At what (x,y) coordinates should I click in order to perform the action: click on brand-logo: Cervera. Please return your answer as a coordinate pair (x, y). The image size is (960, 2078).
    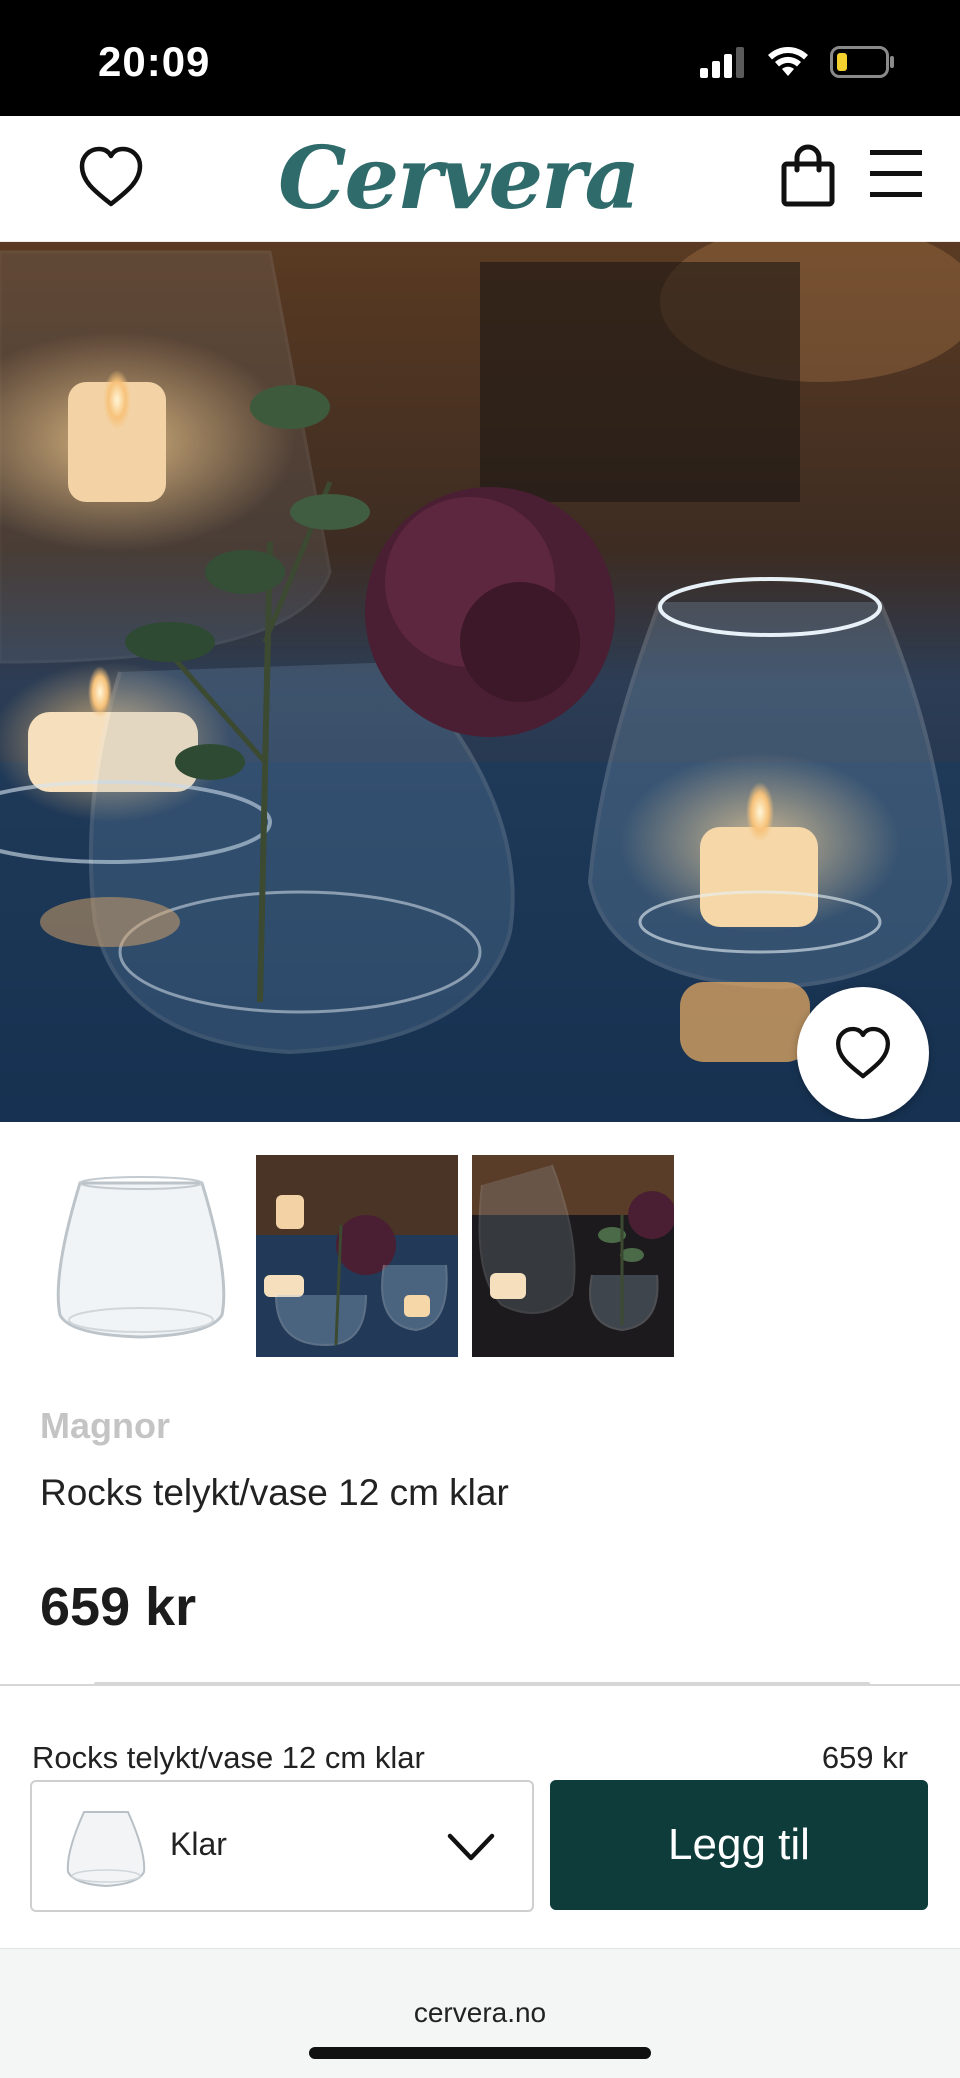
    Looking at the image, I should click on (459, 178).